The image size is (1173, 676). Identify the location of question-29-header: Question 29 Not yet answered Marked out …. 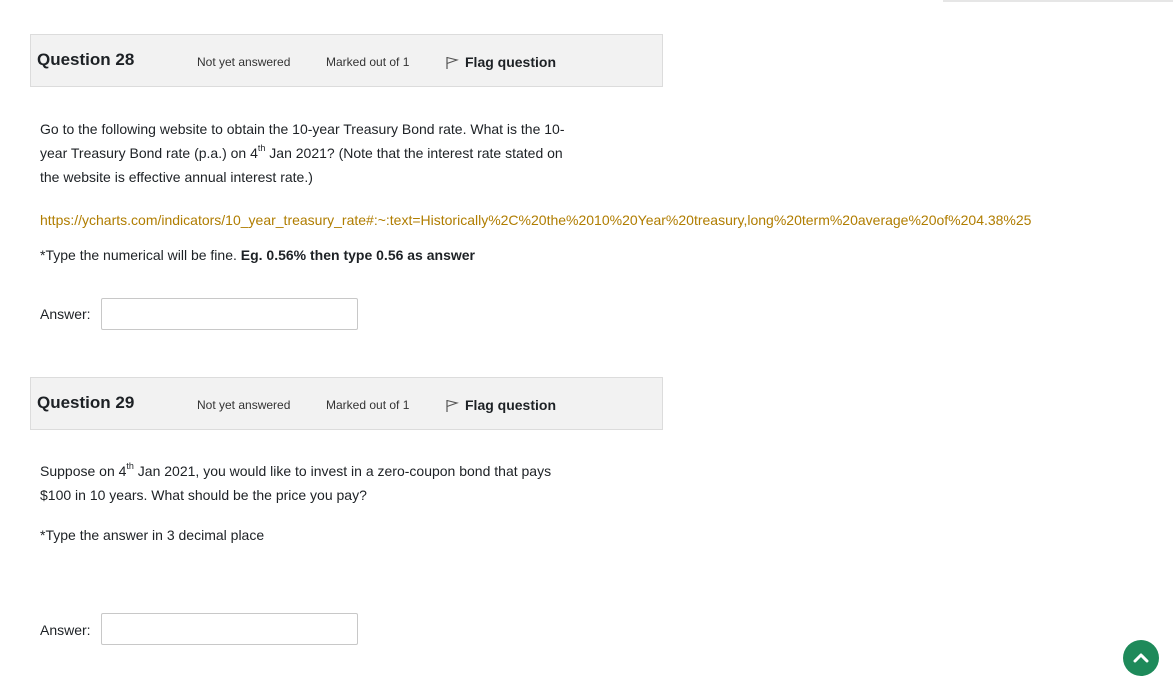
(346, 403).